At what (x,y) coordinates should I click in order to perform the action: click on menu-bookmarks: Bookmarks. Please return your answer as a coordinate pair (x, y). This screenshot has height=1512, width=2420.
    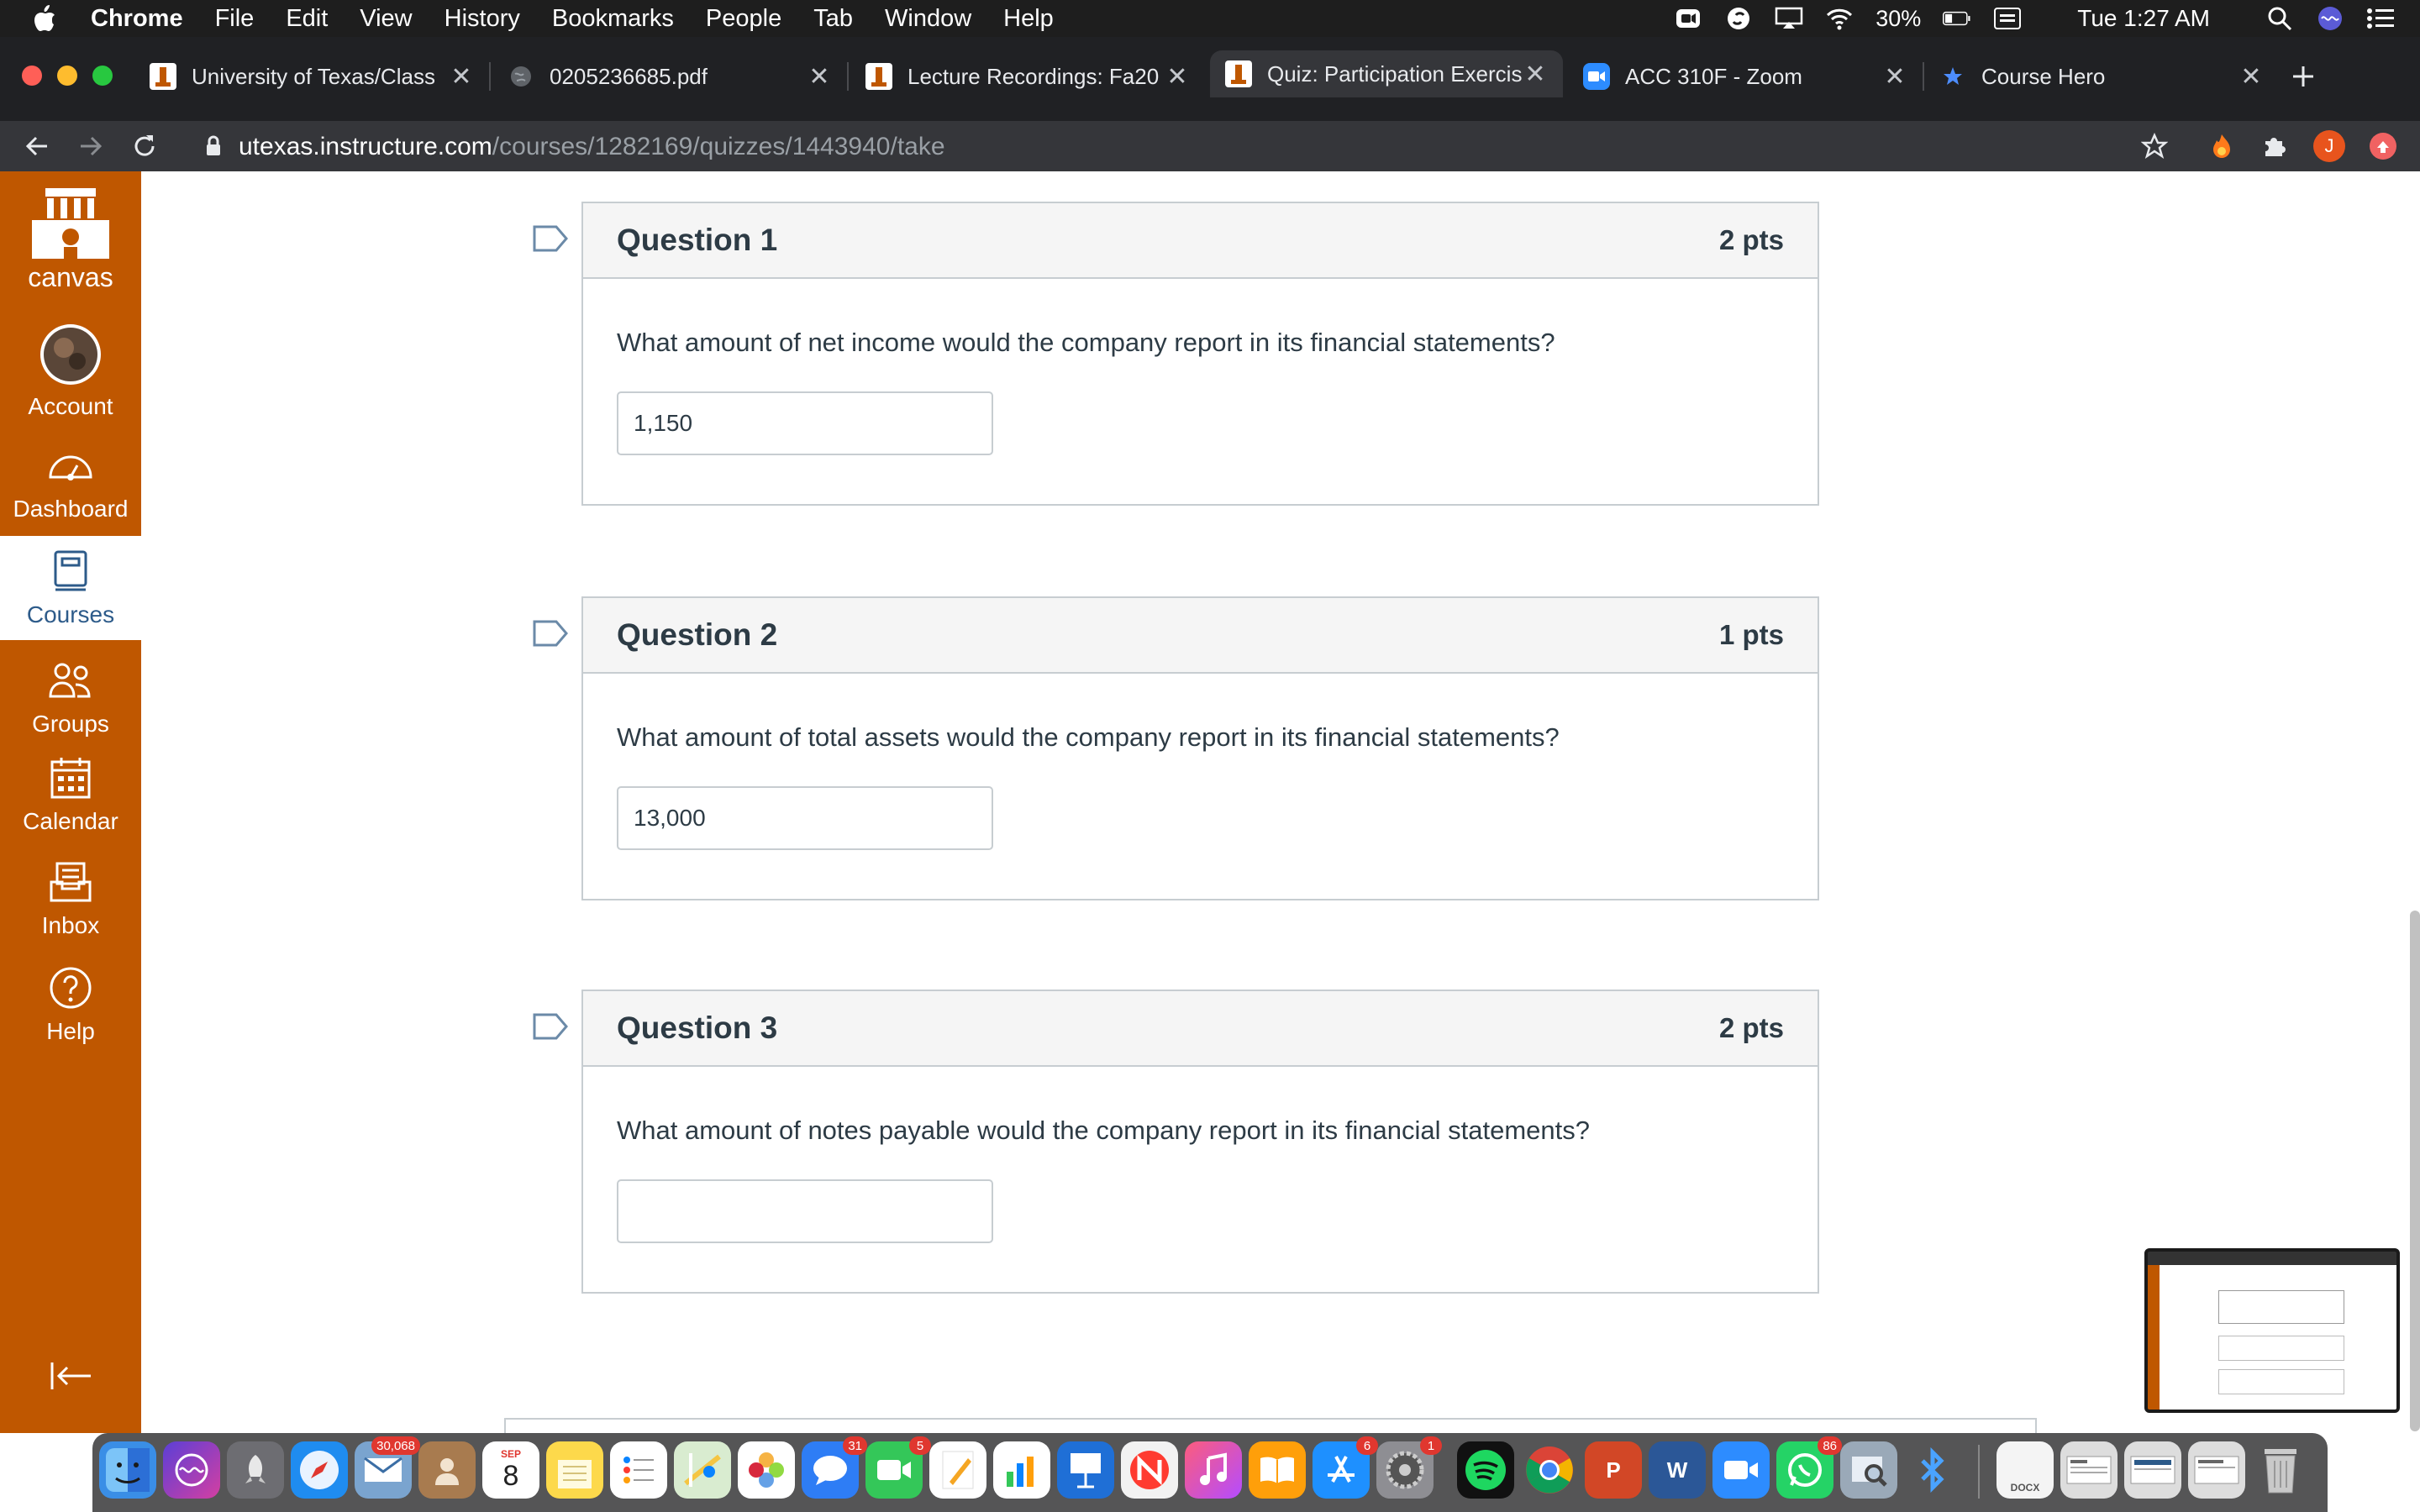
    Looking at the image, I should click on (613, 19).